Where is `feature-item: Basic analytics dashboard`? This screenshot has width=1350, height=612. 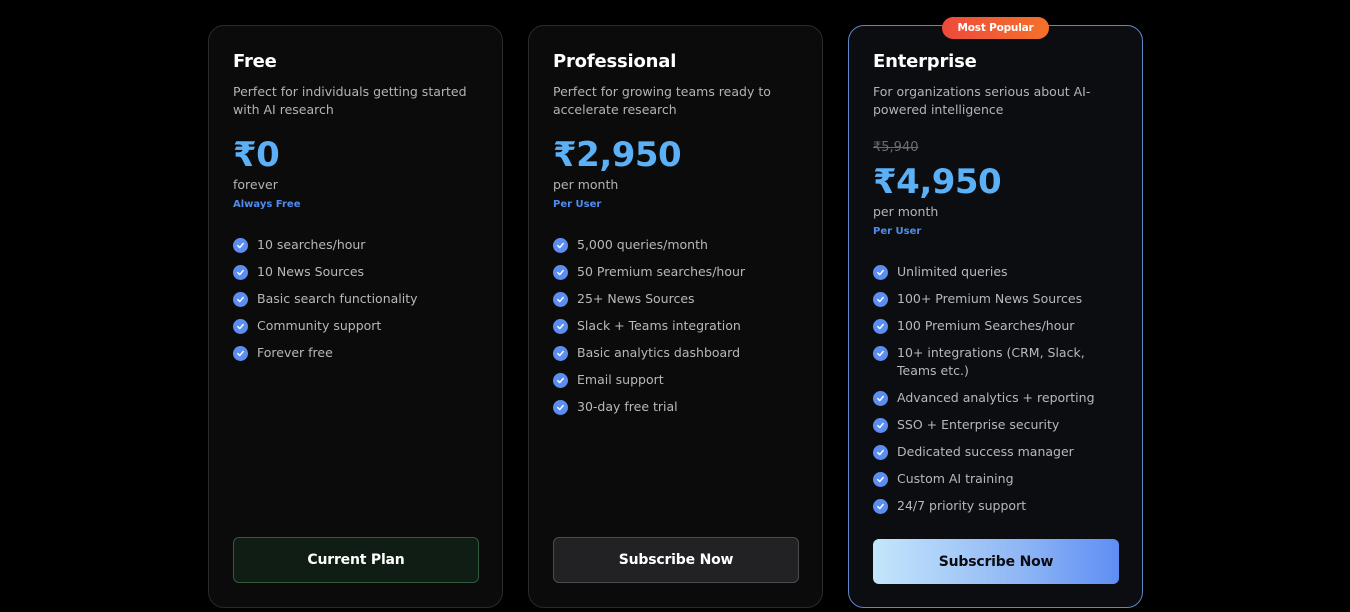
feature-item: Basic analytics dashboard is located at coordinates (678, 353).